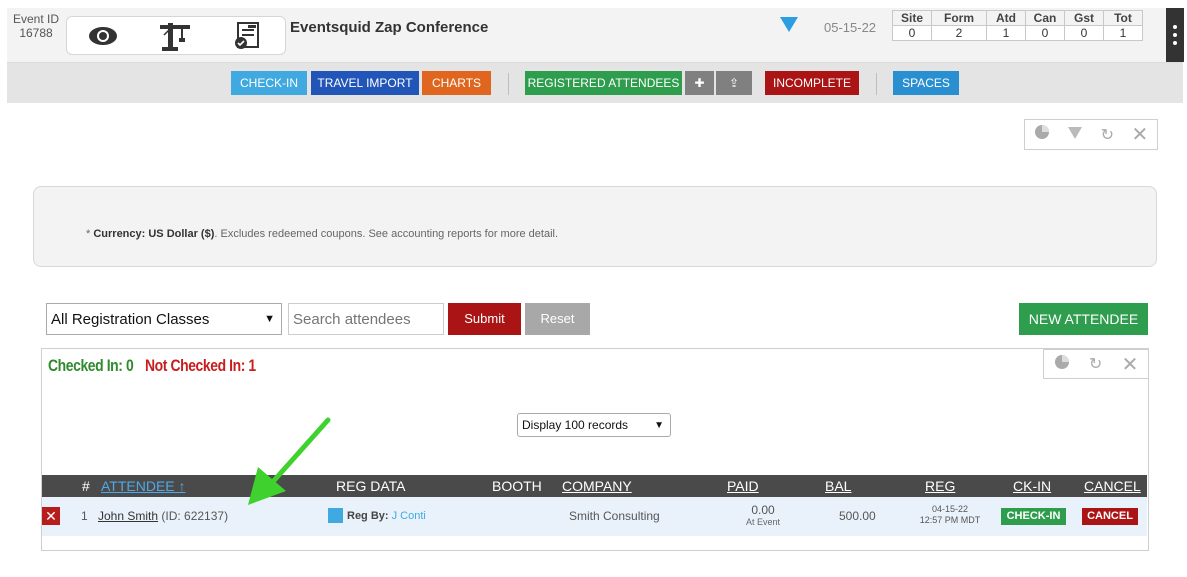 The height and width of the screenshot is (577, 1187). I want to click on event-id-value: 16788, so click(36, 33).